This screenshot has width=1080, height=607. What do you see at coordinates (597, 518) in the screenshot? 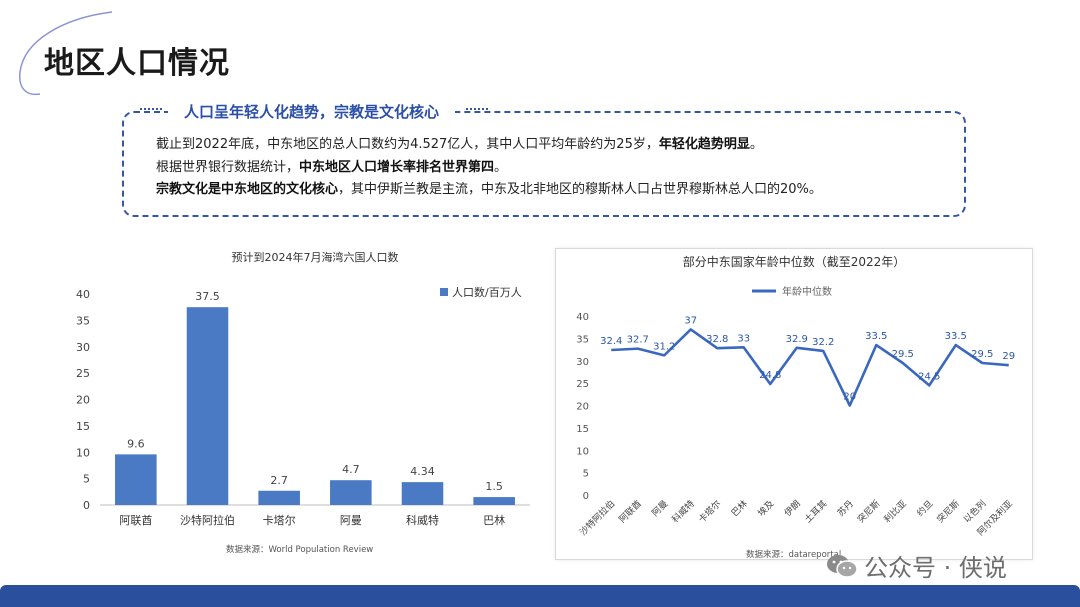
I see `line-category-label: 沙特阿拉伯` at bounding box center [597, 518].